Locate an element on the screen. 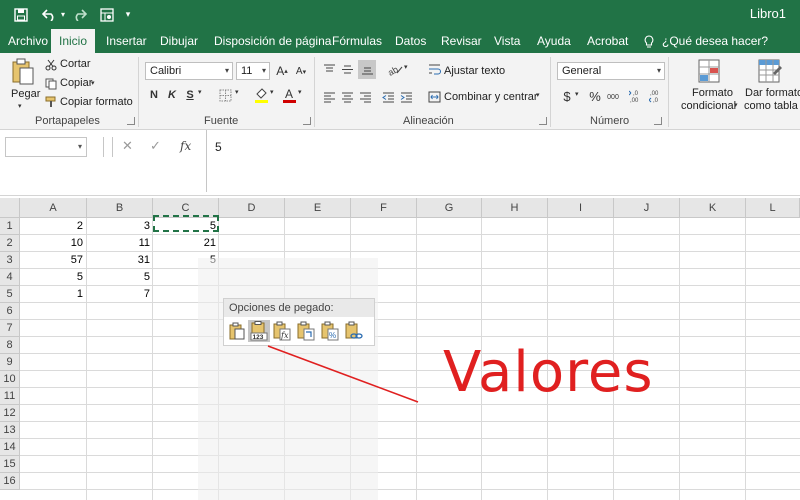  tab-dibujar: Dibujar is located at coordinates (179, 41).